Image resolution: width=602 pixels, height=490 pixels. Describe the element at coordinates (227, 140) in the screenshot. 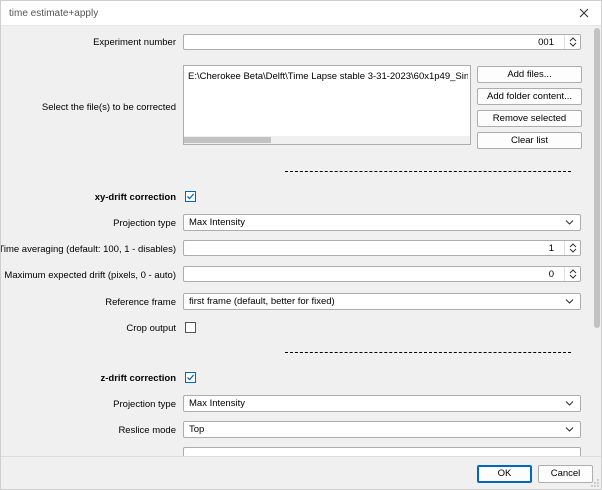

I see `file-list-hscroll-thumb` at that location.